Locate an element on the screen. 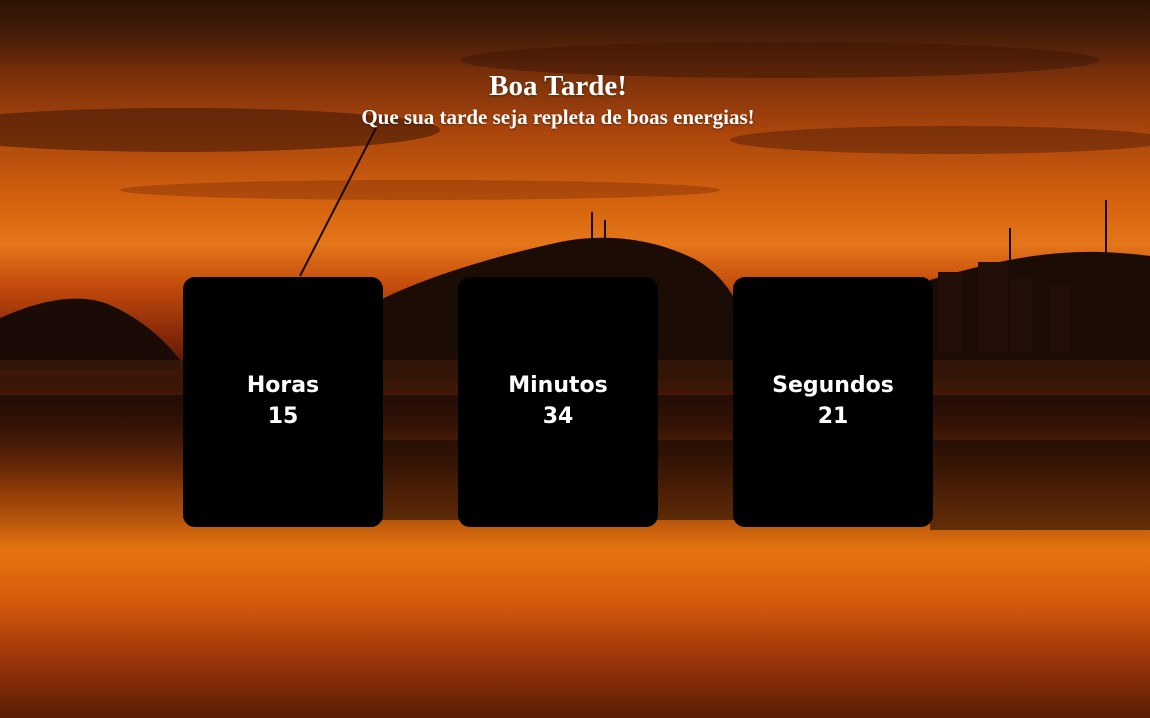  hours-value: 15 is located at coordinates (283, 416).